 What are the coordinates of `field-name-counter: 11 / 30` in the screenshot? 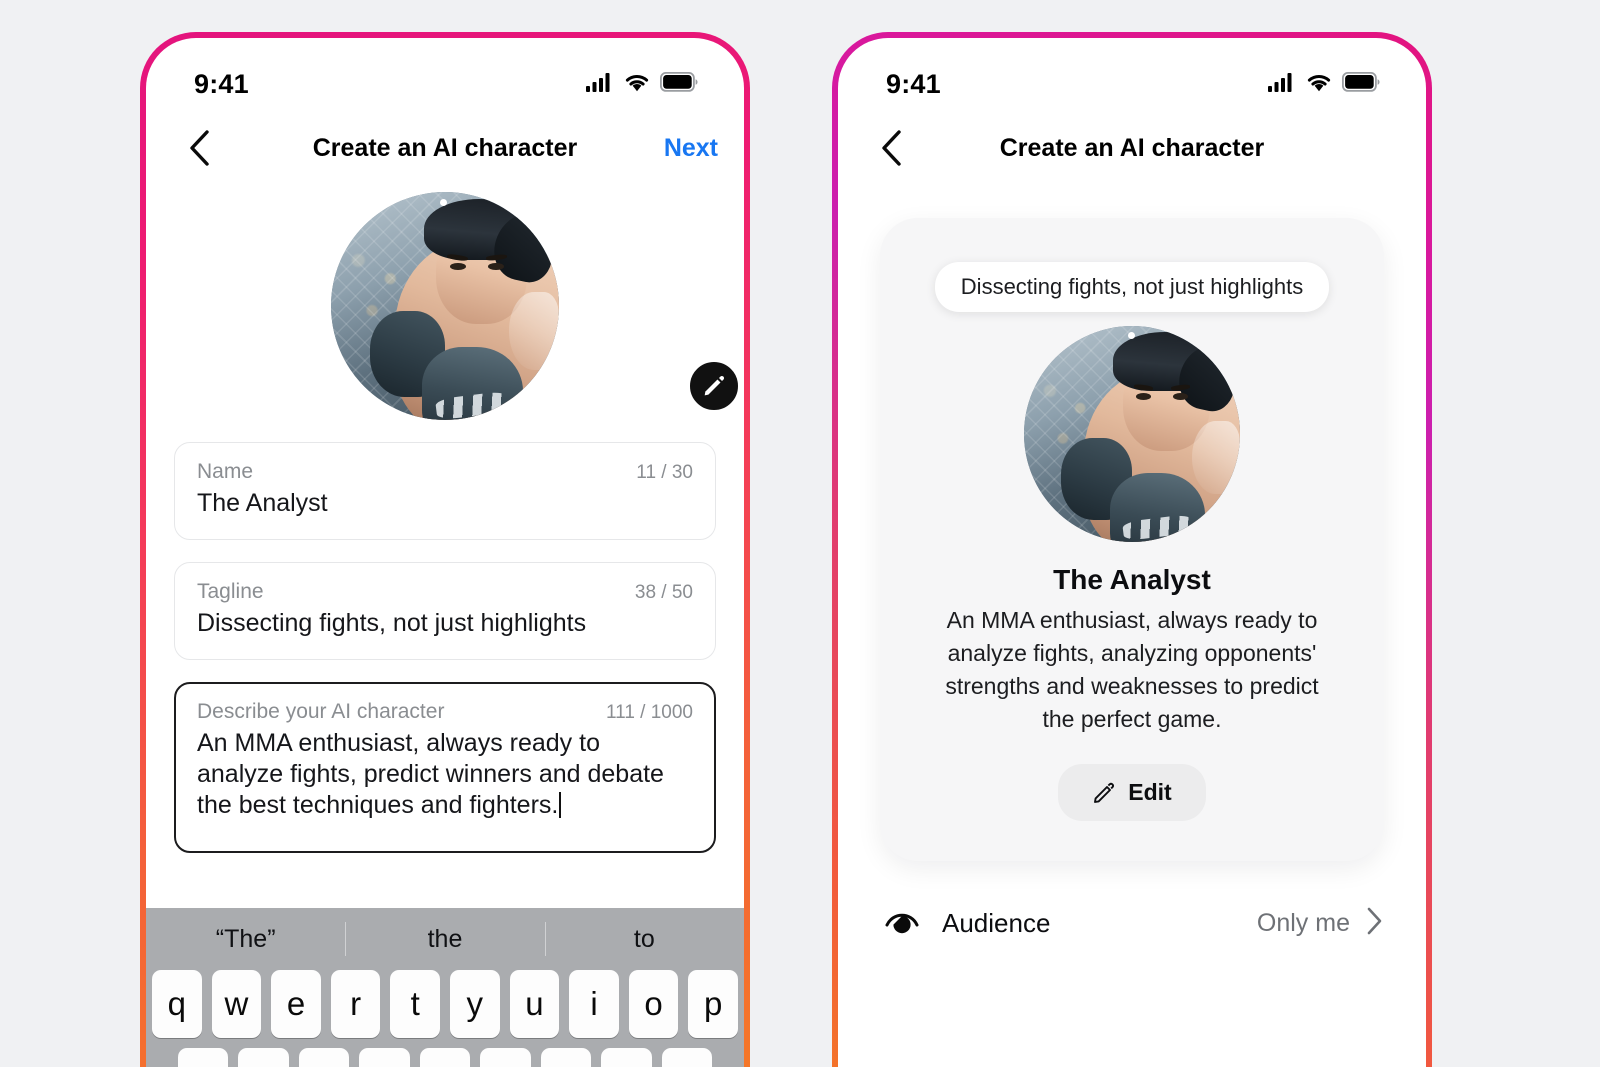 It's located at (664, 472).